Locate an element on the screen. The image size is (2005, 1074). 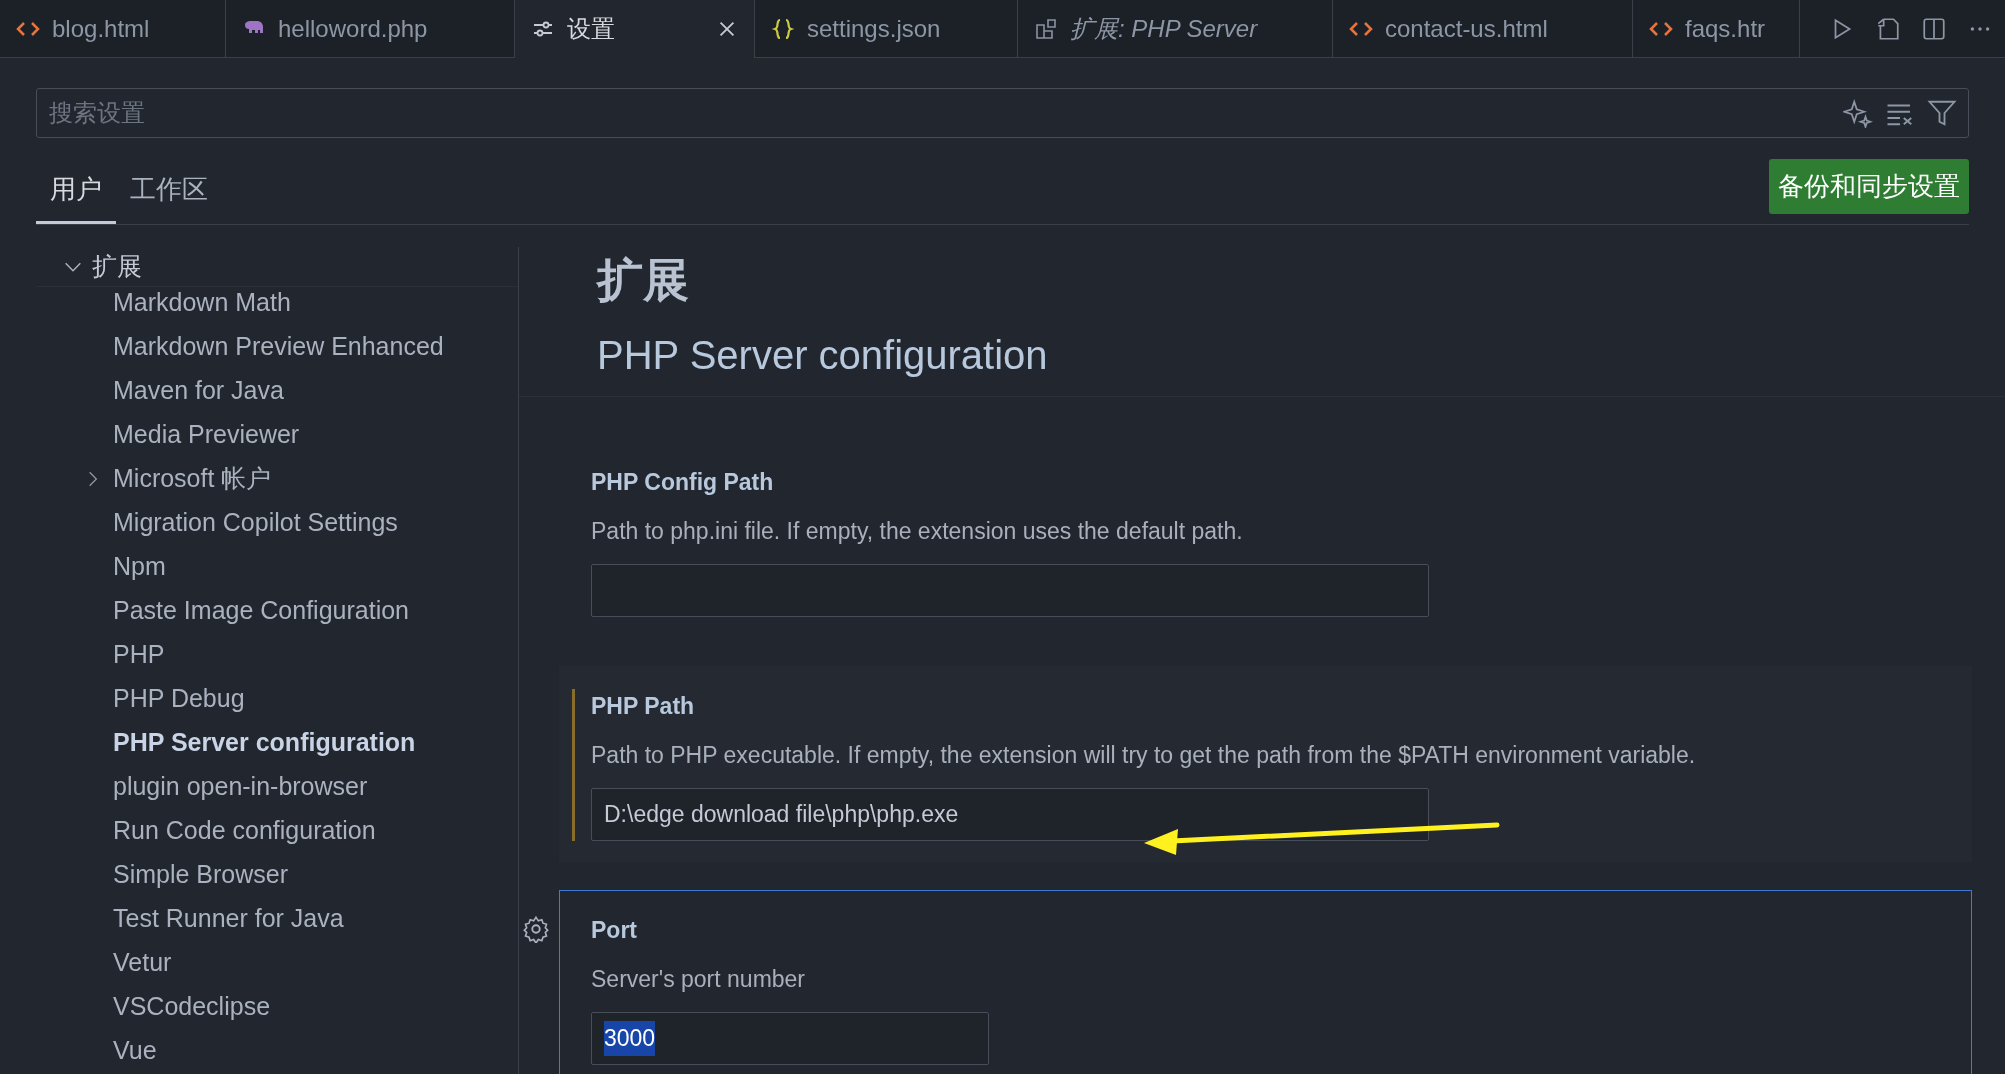
setting-title: Port is located at coordinates (614, 930).